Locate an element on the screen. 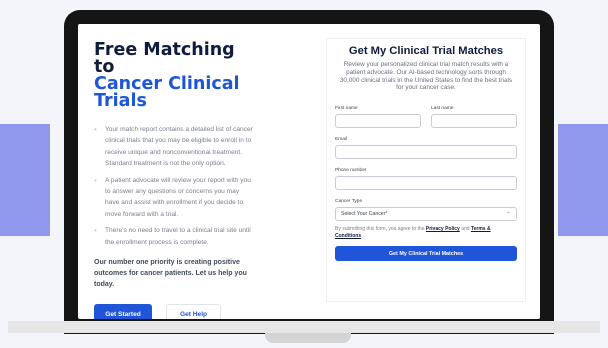 The image size is (608, 348). phone-row: Phone number is located at coordinates (426, 179).